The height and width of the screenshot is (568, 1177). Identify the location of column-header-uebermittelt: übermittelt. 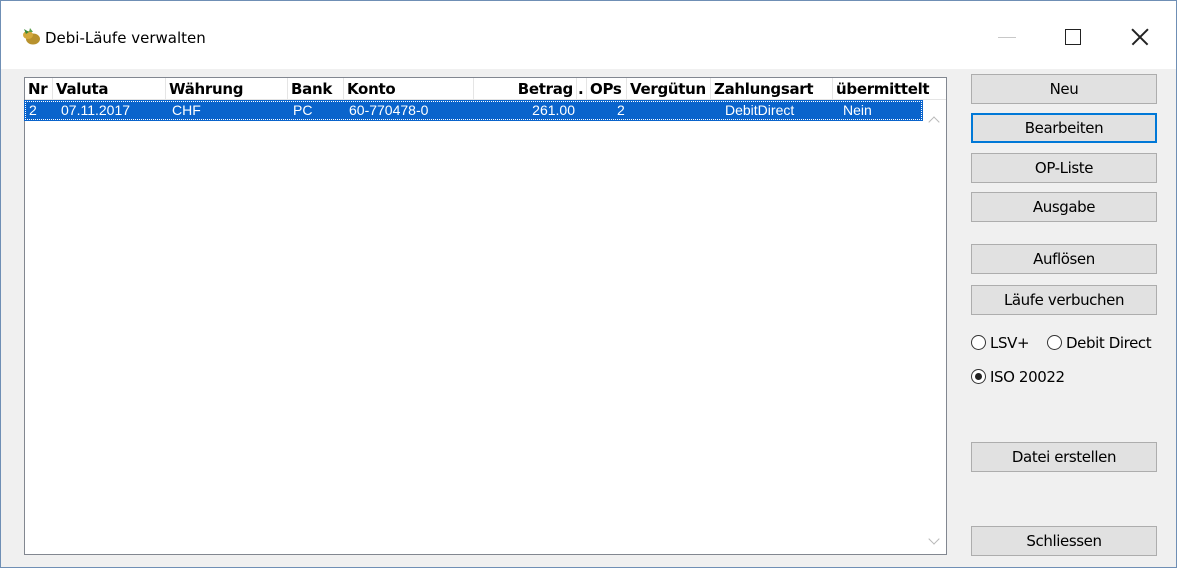
(889, 89).